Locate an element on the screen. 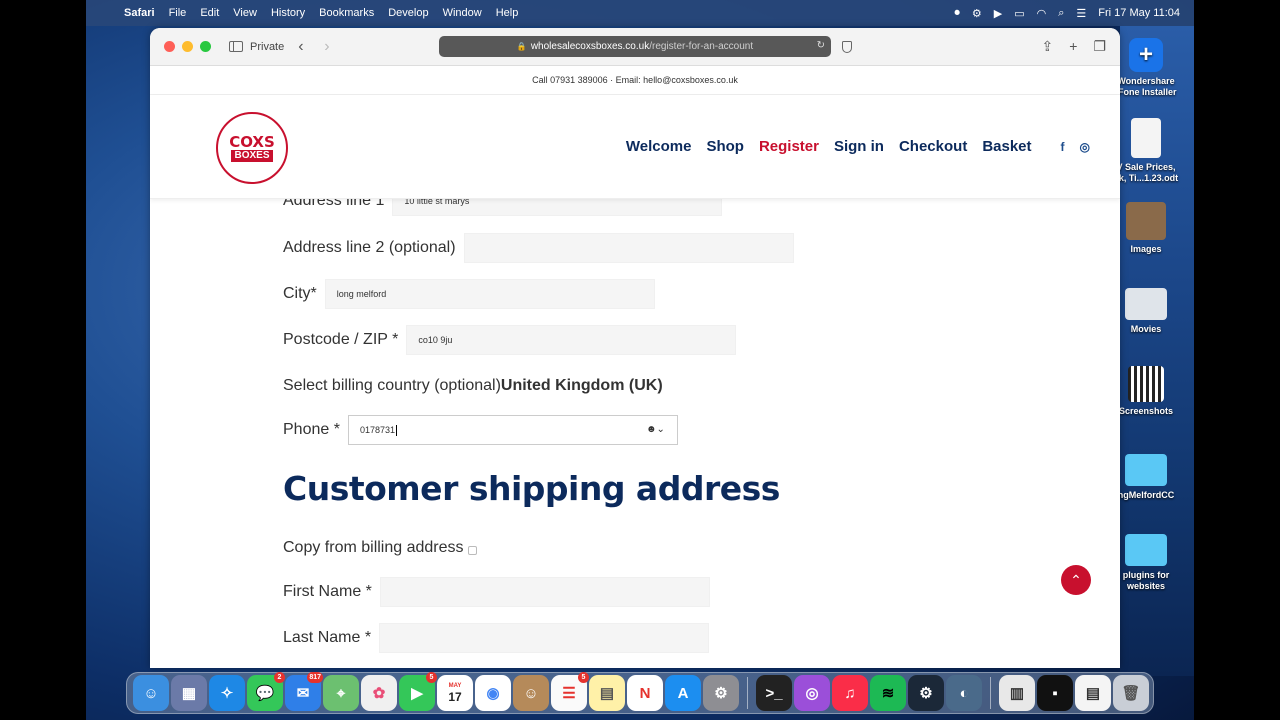  contact-autofill-icon: ☻⌄ is located at coordinates (655, 429).